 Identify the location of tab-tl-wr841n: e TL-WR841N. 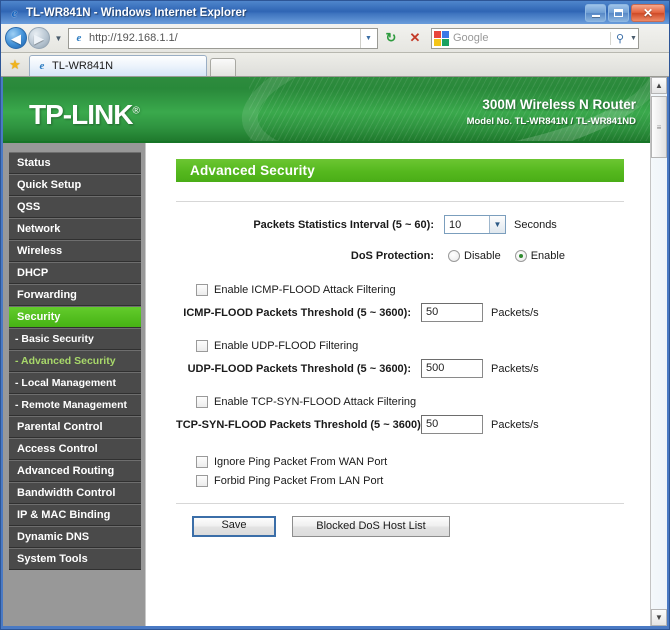
(118, 65).